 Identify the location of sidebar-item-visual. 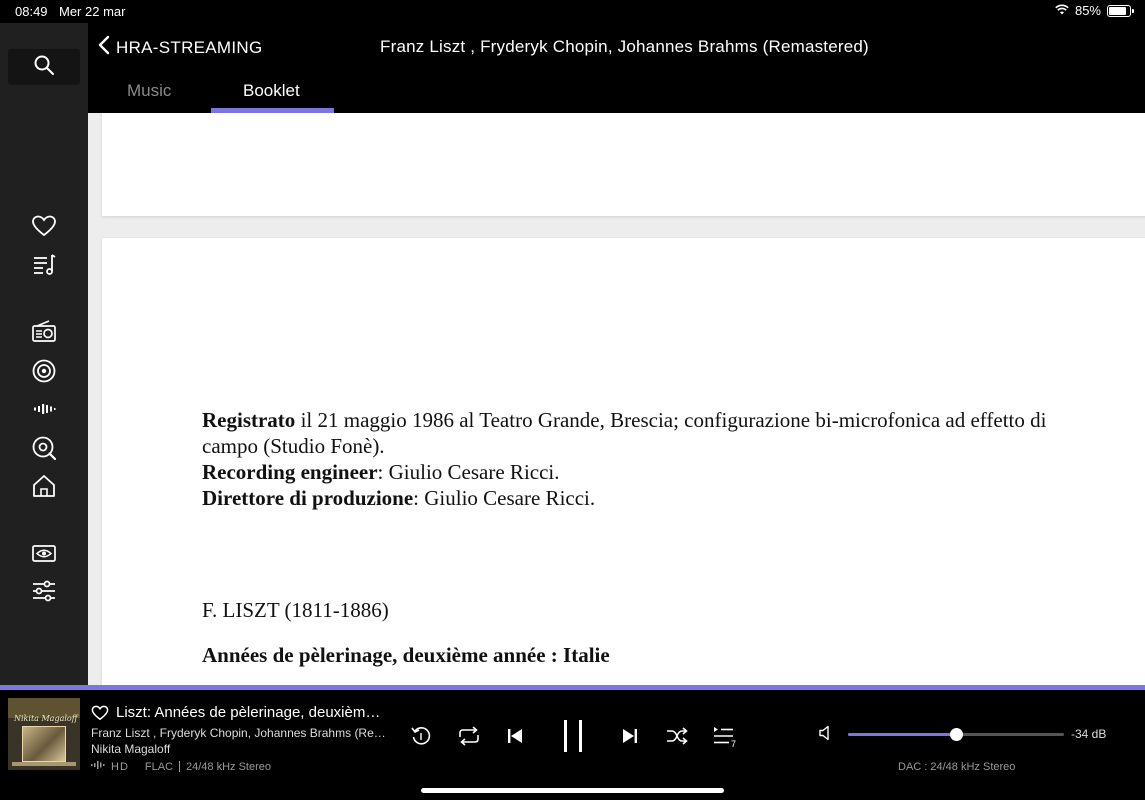
(44, 555).